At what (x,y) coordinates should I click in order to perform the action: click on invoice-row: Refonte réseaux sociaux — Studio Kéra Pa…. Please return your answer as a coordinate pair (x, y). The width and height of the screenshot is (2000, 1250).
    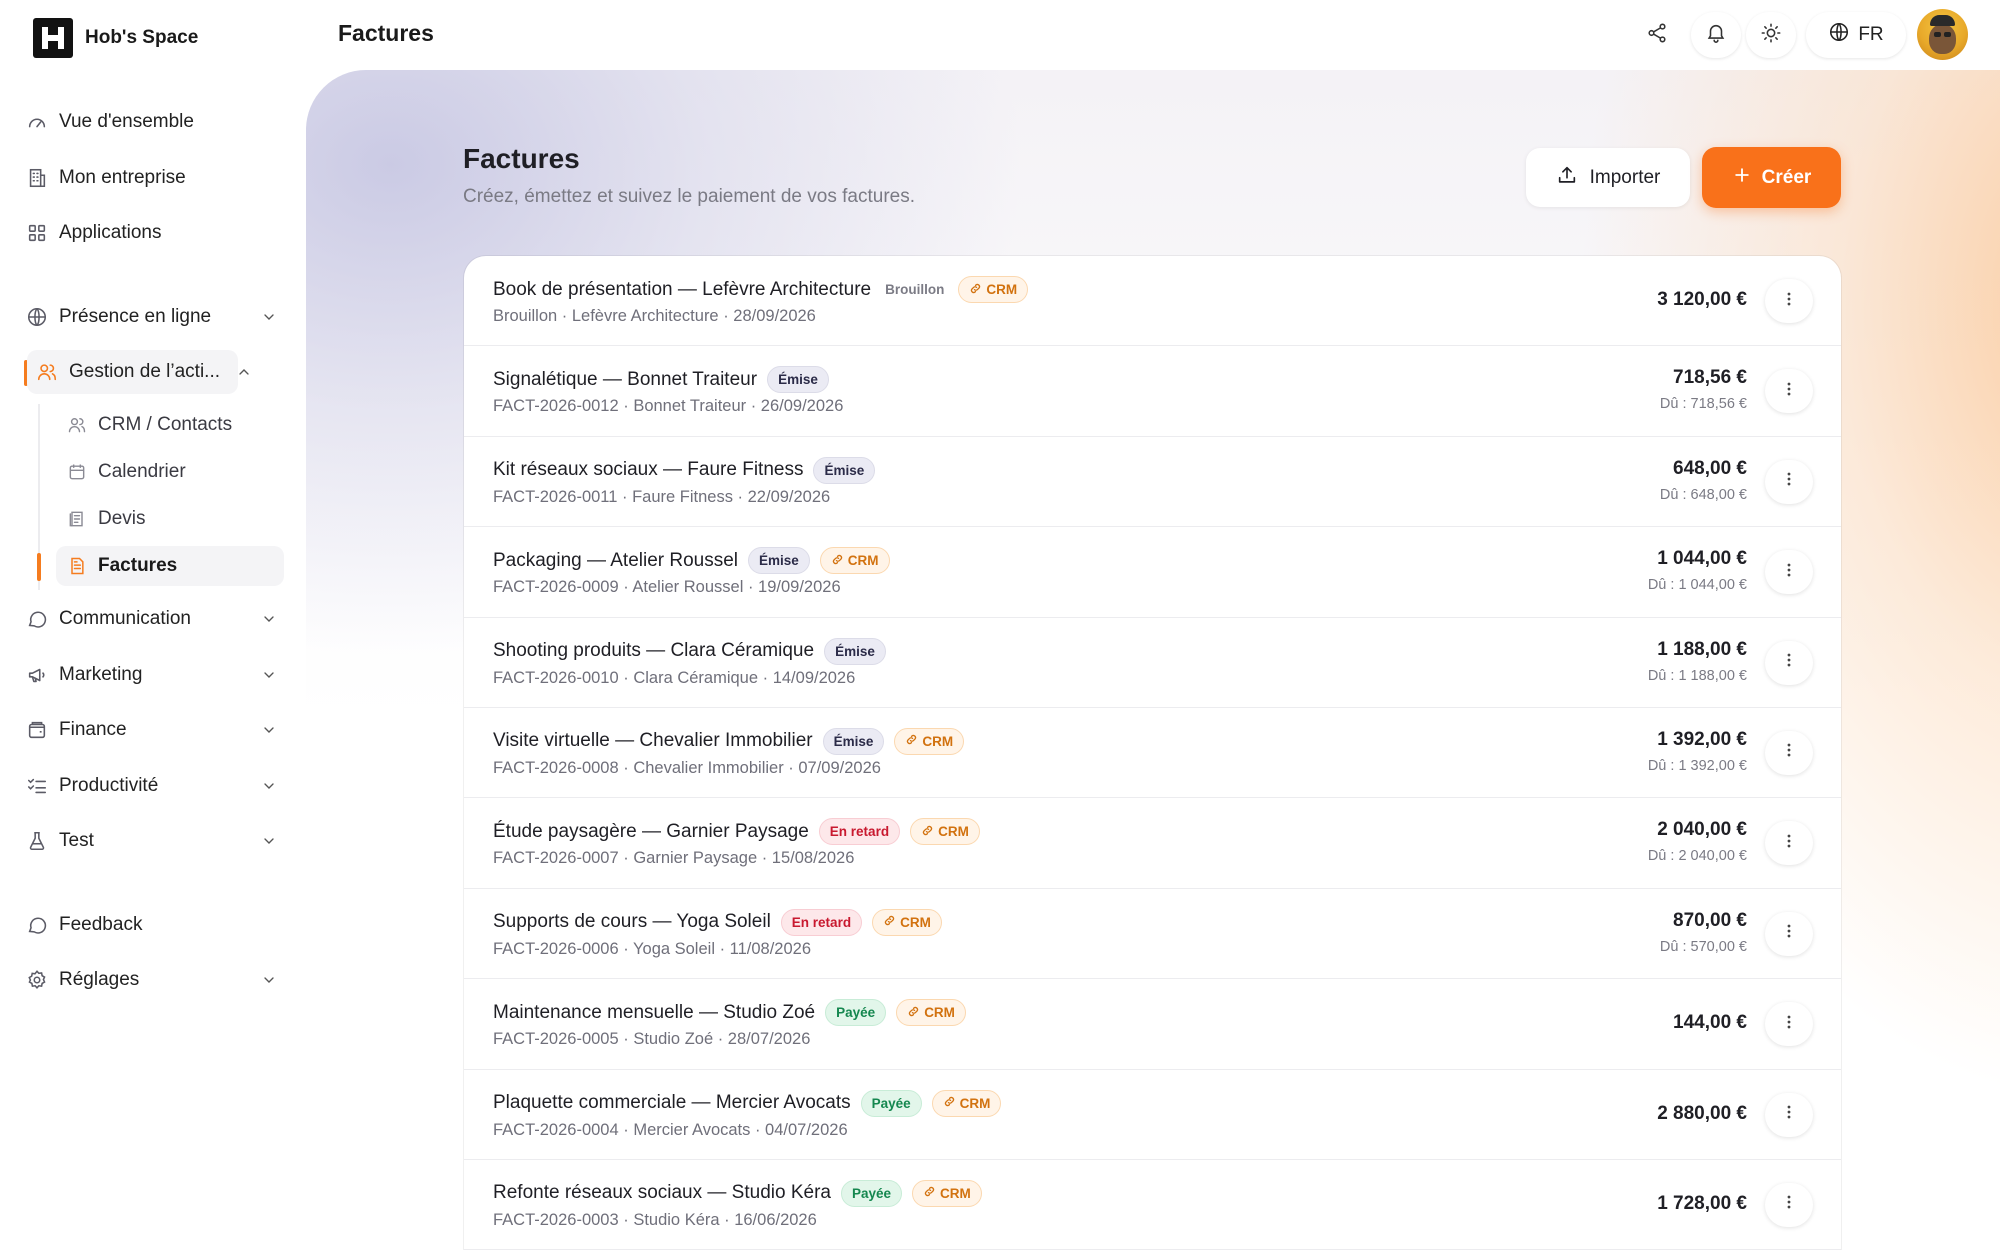
    Looking at the image, I should click on (1152, 1205).